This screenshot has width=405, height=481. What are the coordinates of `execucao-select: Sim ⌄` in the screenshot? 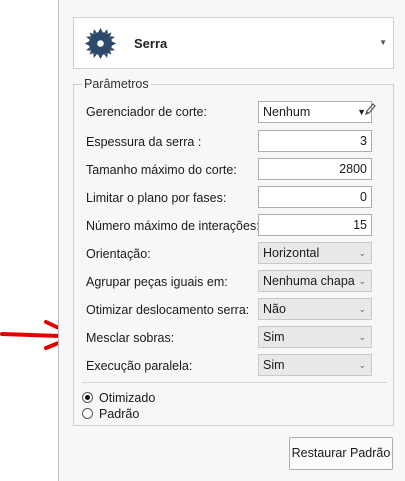 It's located at (315, 365).